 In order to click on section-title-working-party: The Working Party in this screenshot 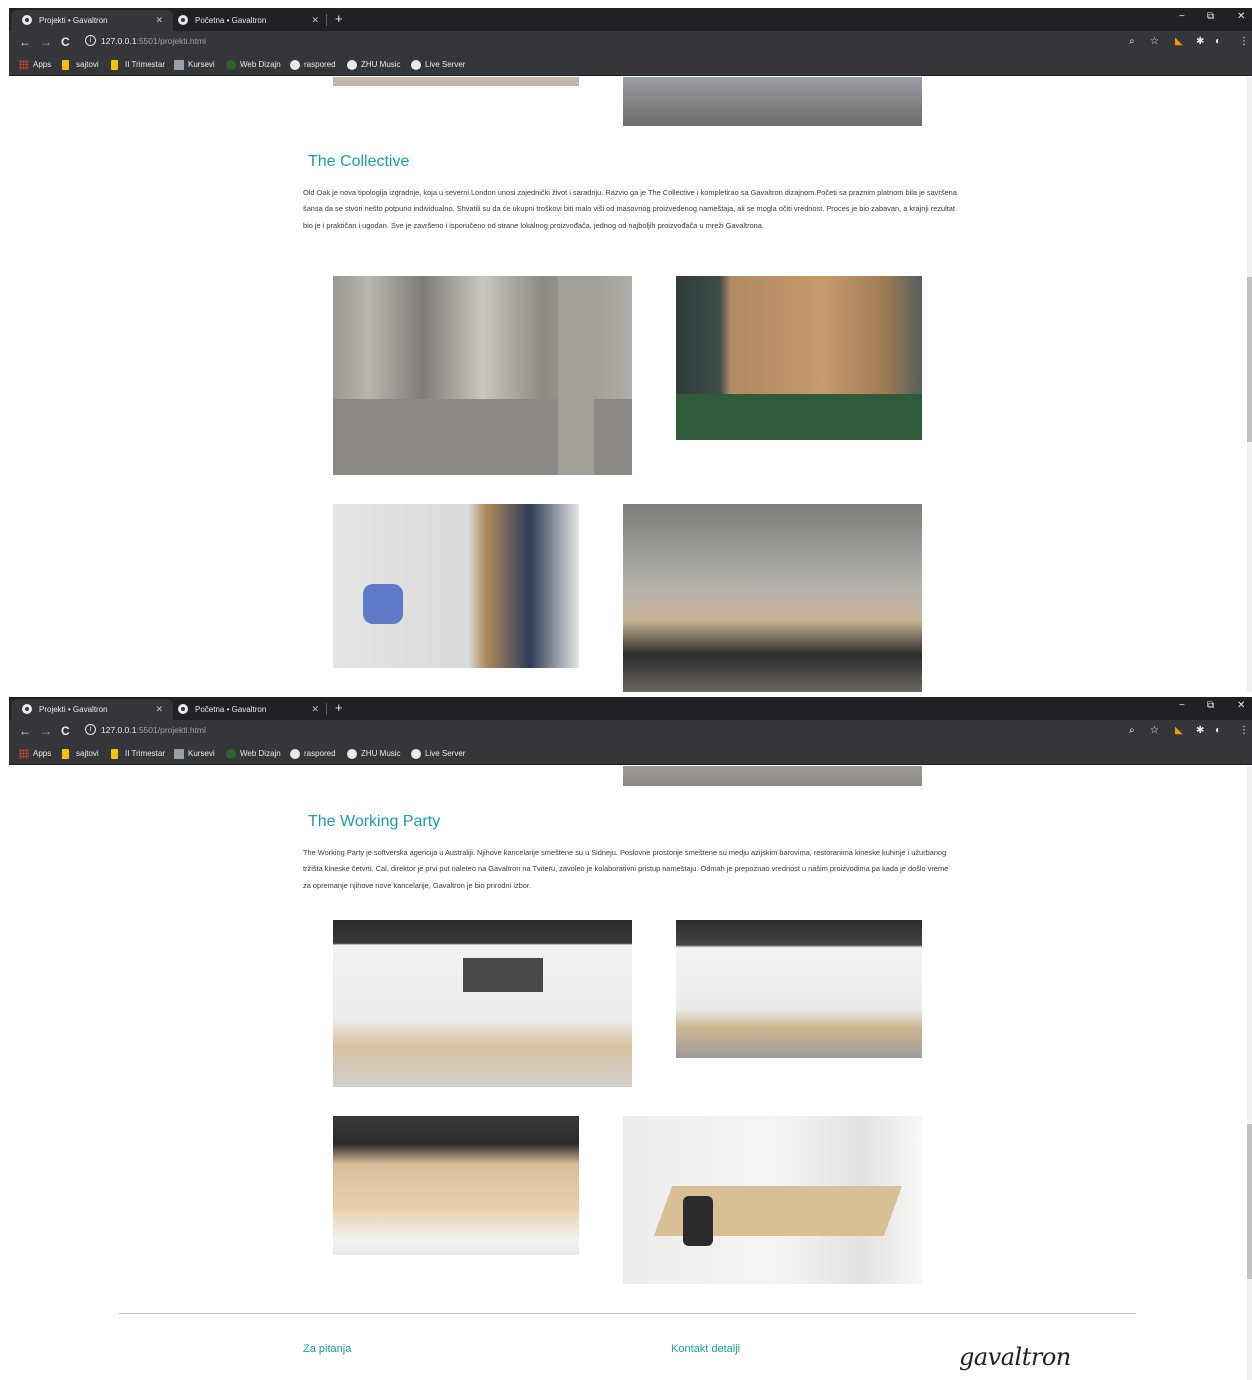, I will do `click(374, 821)`.